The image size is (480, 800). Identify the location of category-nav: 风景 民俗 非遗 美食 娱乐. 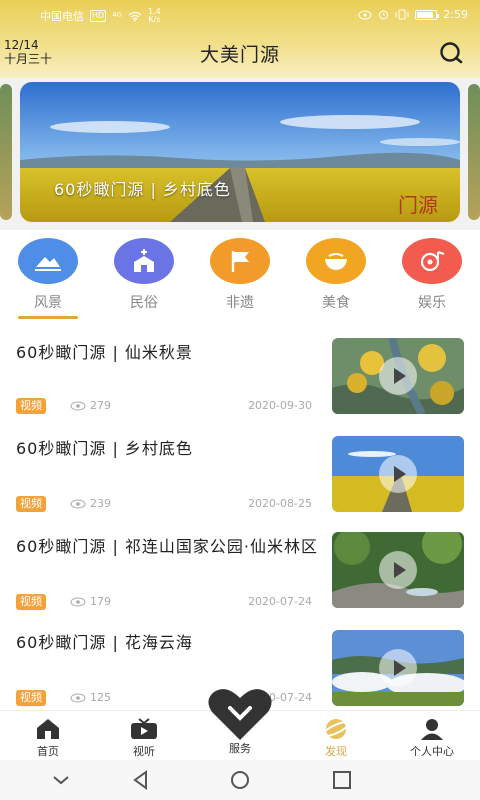
(240, 278).